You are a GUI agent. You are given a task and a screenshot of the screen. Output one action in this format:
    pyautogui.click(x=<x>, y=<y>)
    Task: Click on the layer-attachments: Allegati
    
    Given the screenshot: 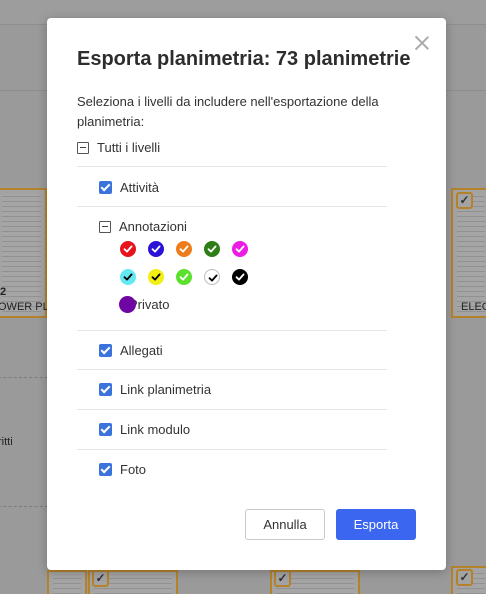 What is the action you would take?
    pyautogui.click(x=131, y=350)
    